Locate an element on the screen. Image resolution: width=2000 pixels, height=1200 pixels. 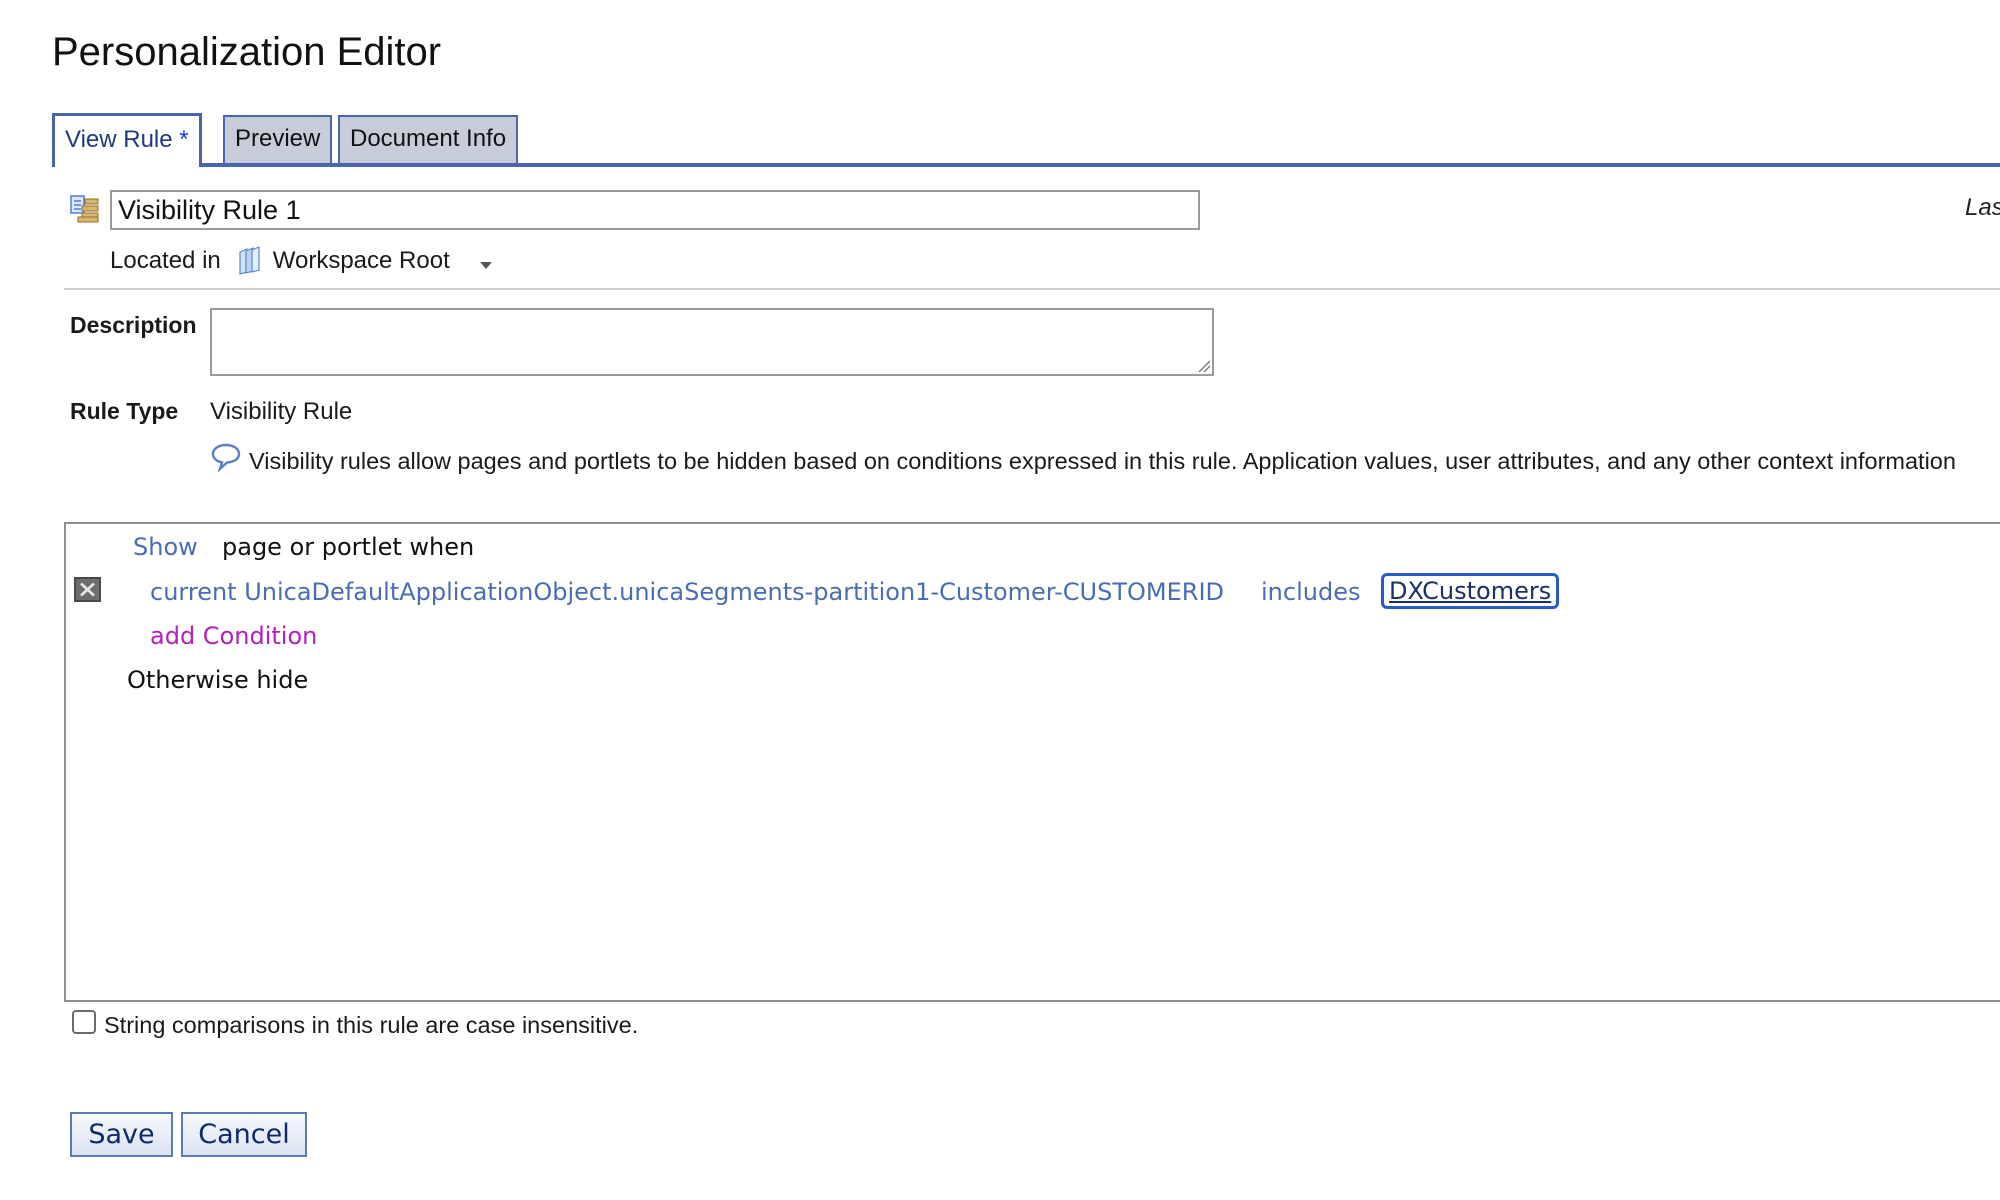
section-divider is located at coordinates (1032, 289).